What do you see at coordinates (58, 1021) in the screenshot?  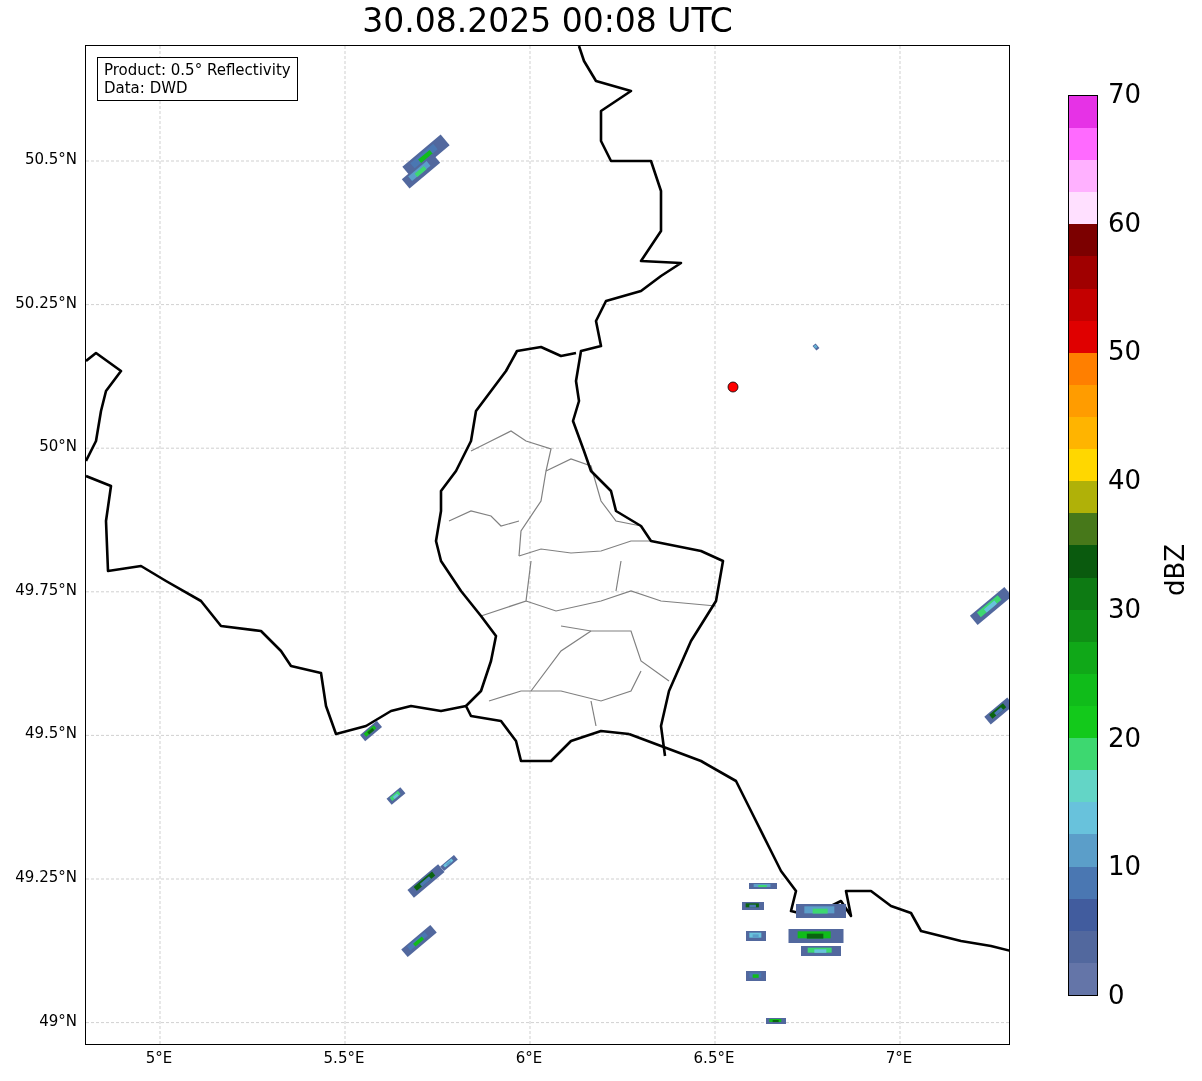 I see `latitude-label: 49°N` at bounding box center [58, 1021].